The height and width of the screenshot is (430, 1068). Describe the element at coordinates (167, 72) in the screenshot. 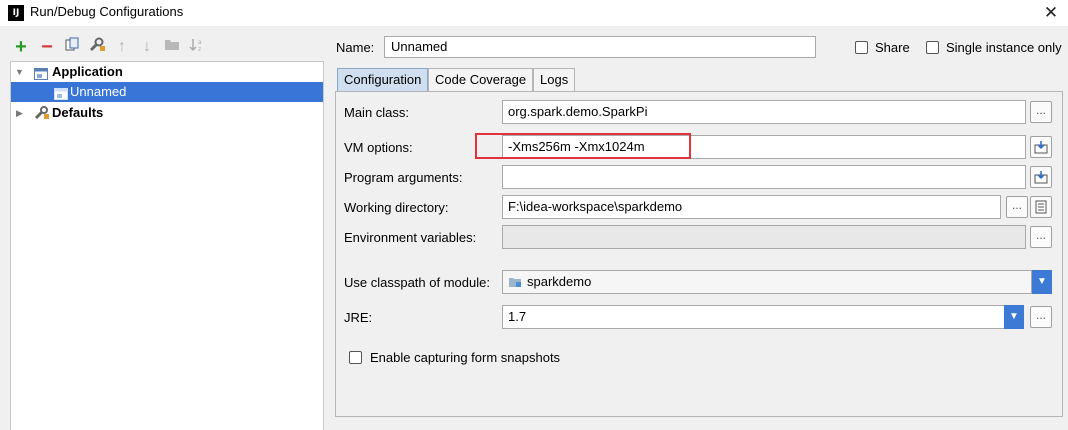

I see `tree-item-application: ▼ Application` at that location.